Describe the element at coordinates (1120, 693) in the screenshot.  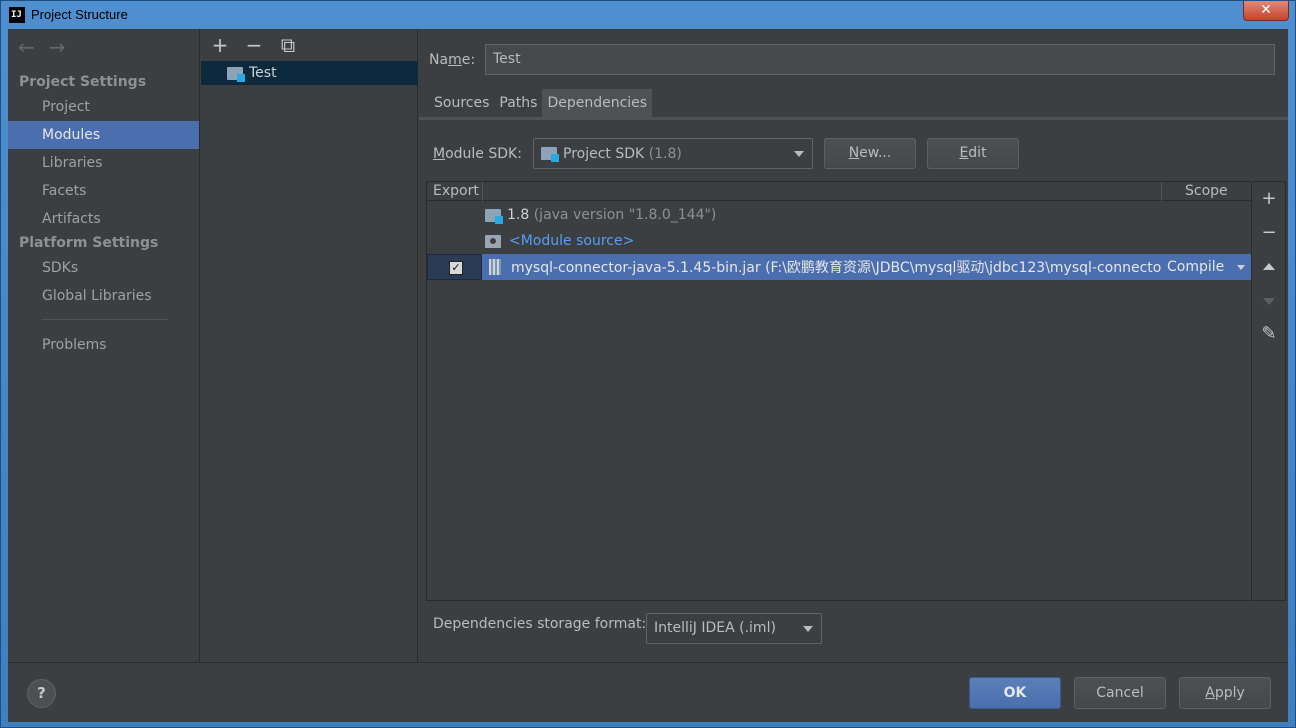
I see `cancel-button: Cancel` at that location.